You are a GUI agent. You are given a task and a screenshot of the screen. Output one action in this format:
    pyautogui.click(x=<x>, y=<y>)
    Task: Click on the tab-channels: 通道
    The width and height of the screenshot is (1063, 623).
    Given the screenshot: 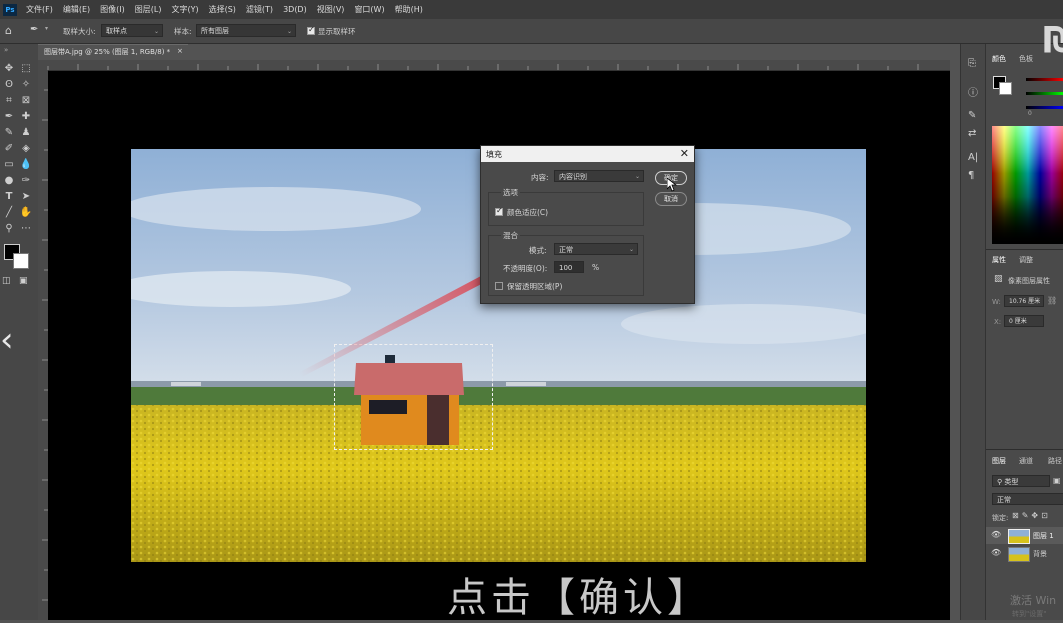 What is the action you would take?
    pyautogui.click(x=1026, y=461)
    